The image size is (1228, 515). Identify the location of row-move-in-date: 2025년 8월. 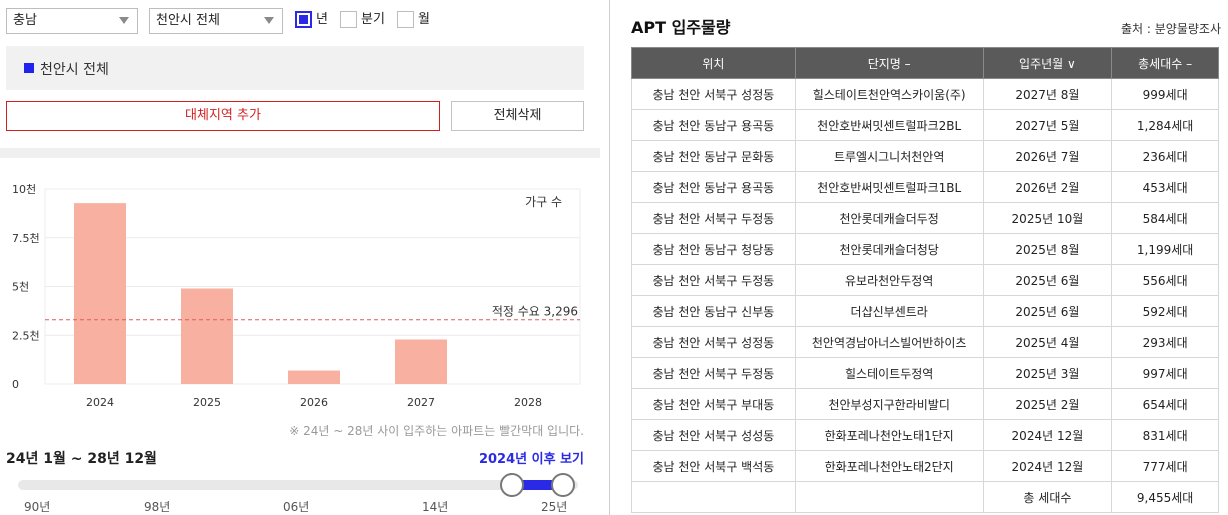
(1047, 249).